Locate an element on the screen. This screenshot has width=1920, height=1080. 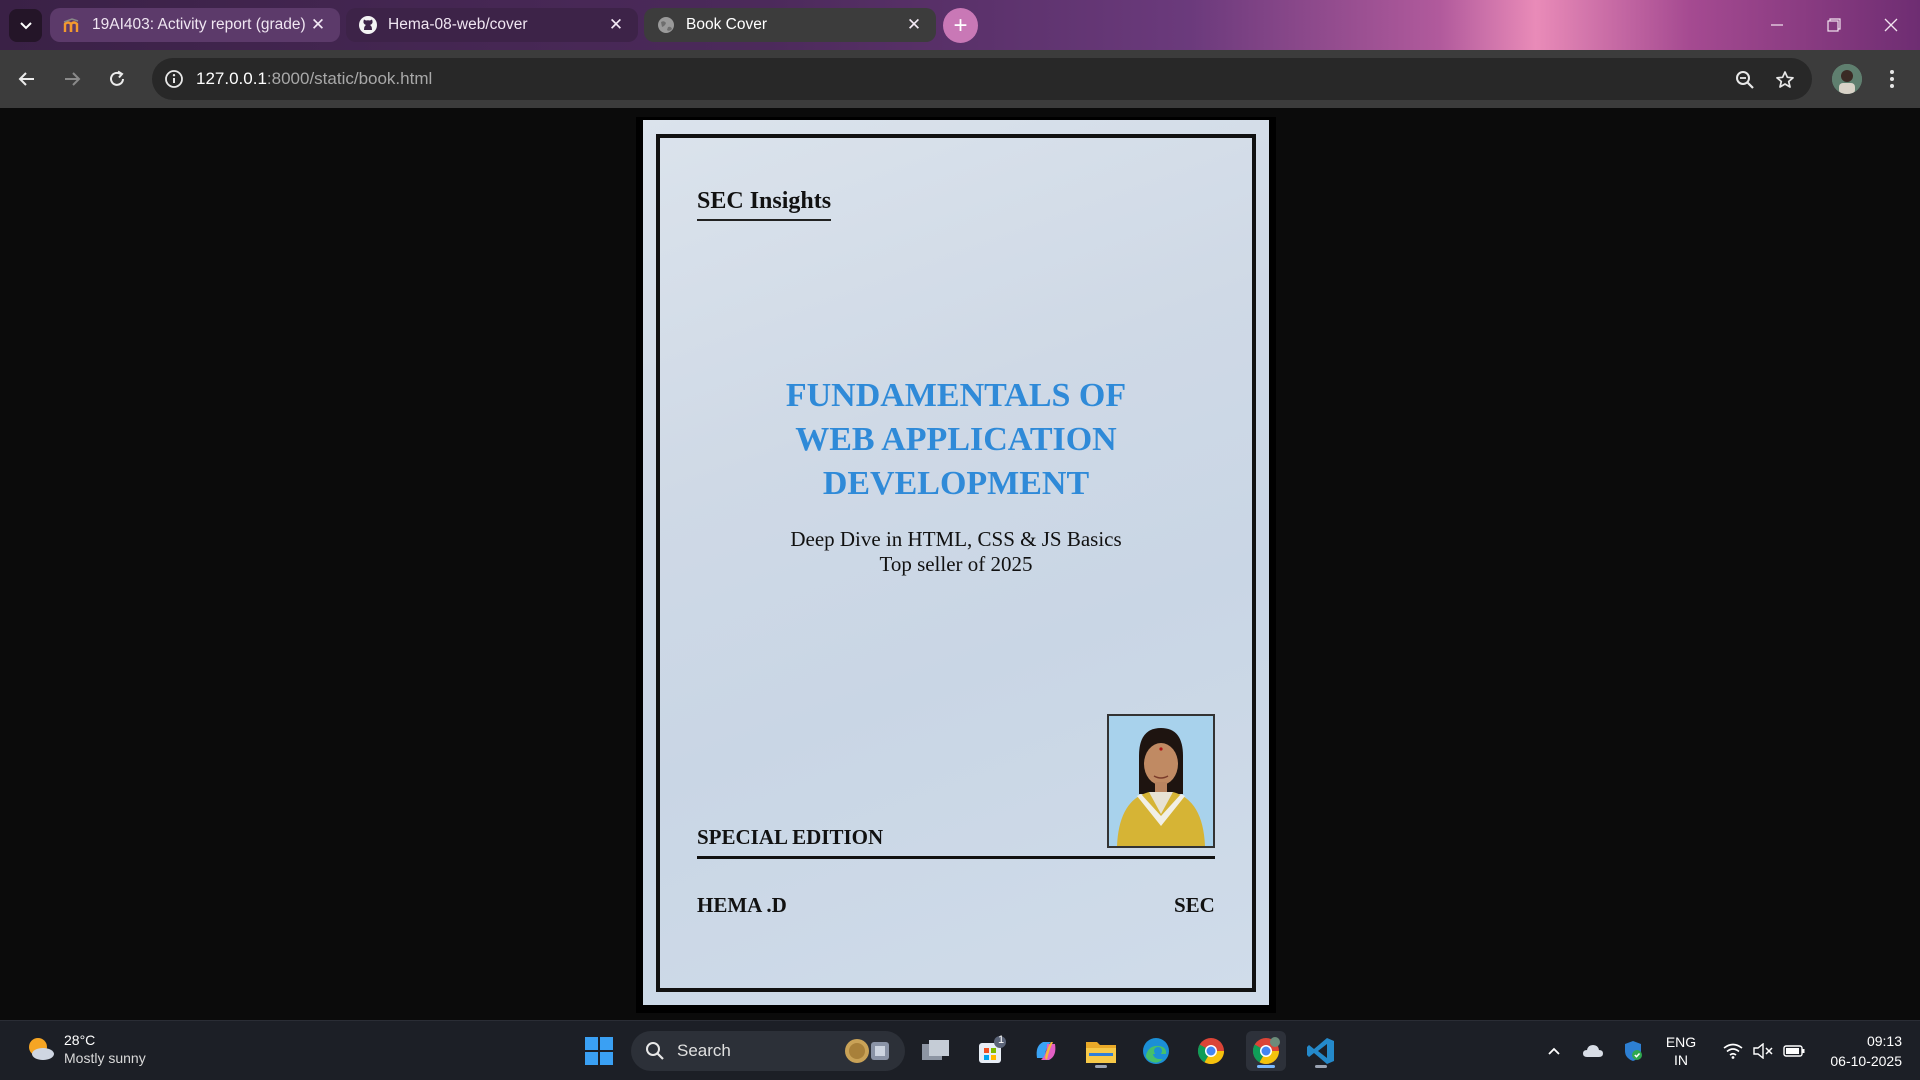
tab-github: Hema-08-web/cover ✕ is located at coordinates (492, 25).